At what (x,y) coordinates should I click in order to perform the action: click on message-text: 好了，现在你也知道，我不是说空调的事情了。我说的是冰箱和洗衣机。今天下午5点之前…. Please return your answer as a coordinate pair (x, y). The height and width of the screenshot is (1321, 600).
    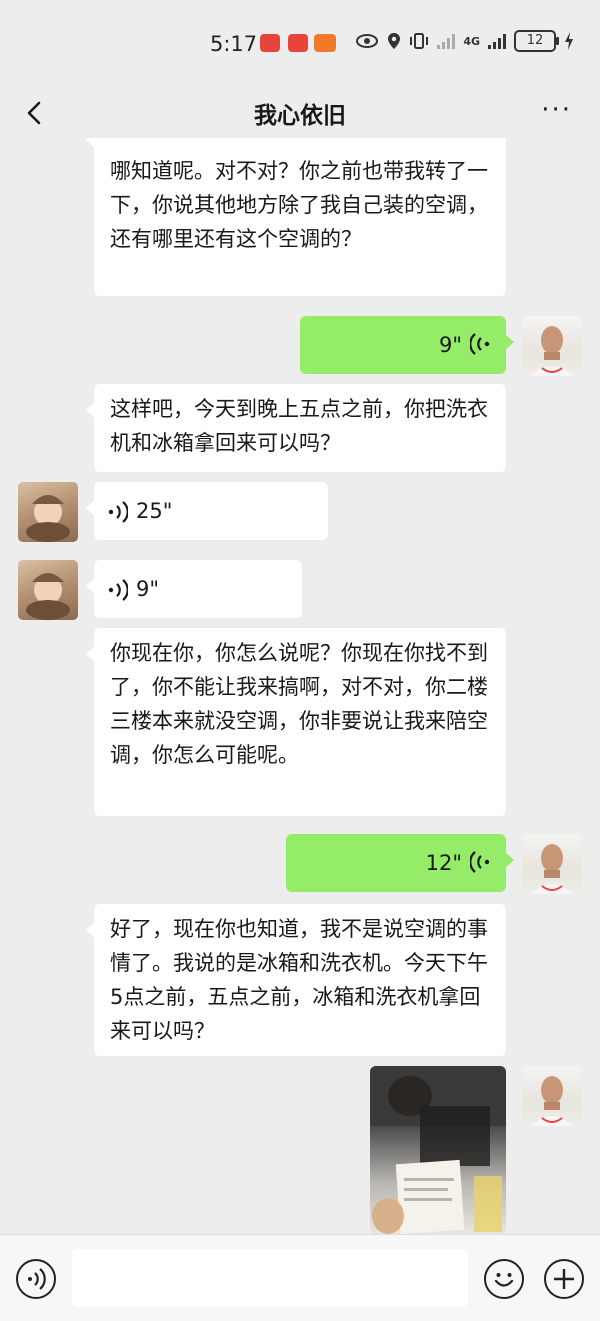
    Looking at the image, I should click on (299, 980).